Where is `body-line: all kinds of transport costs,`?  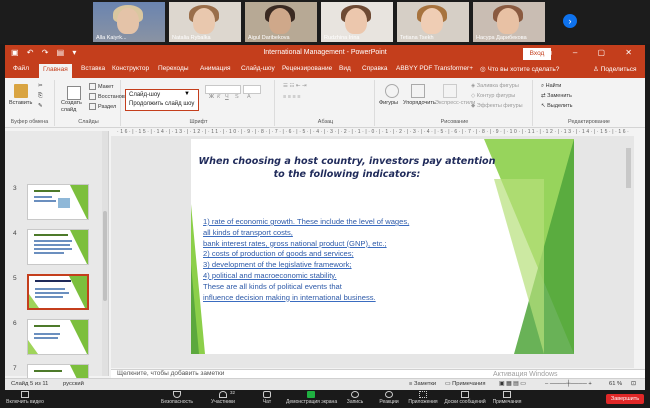
body-line: all kinds of transport costs, is located at coordinates (248, 232).